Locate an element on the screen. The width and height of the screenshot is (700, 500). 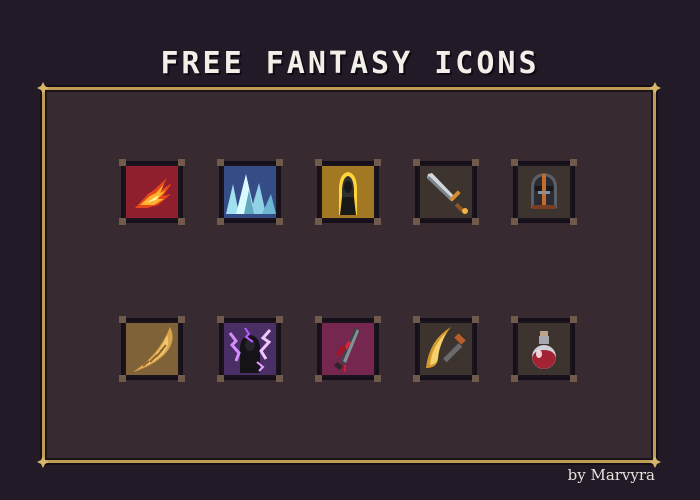
icon-slot-sword is located at coordinates (446, 192).